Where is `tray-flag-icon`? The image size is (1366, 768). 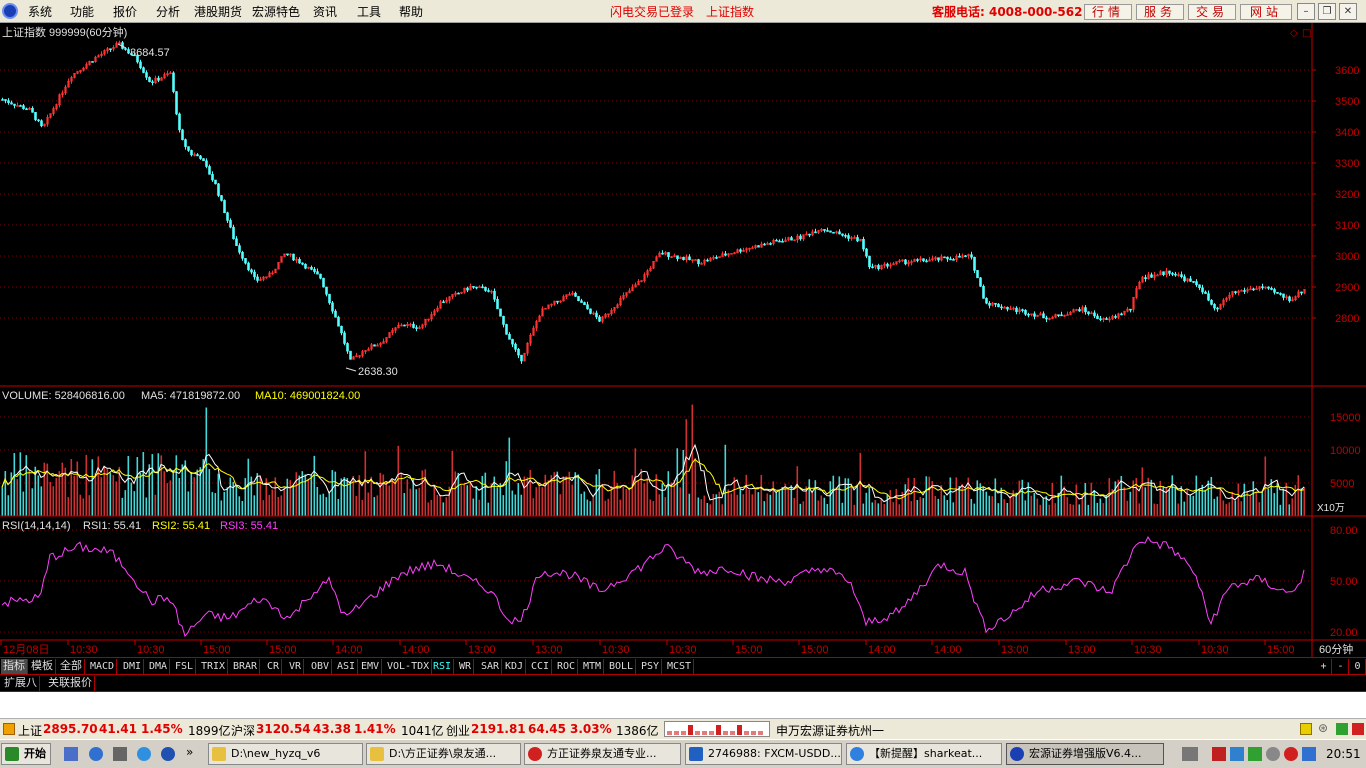
tray-flag-icon is located at coordinates (1219, 754).